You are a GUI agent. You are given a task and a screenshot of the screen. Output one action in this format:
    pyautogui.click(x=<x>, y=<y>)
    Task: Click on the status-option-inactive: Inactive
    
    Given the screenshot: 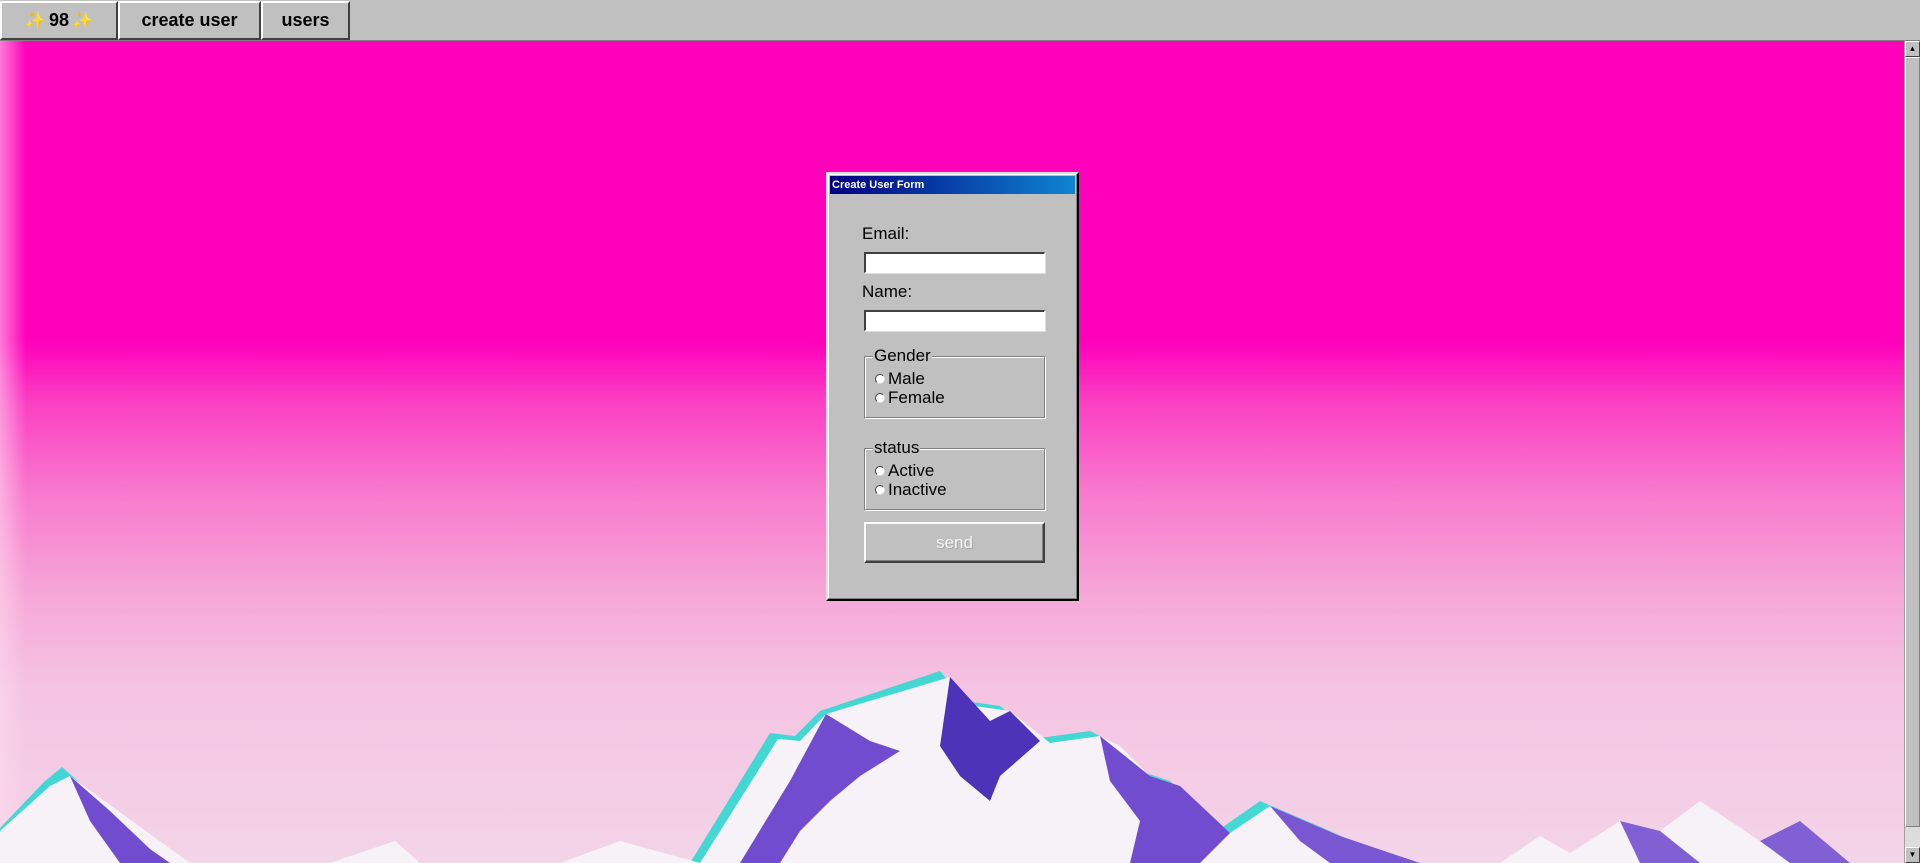 What is the action you would take?
    pyautogui.click(x=911, y=489)
    